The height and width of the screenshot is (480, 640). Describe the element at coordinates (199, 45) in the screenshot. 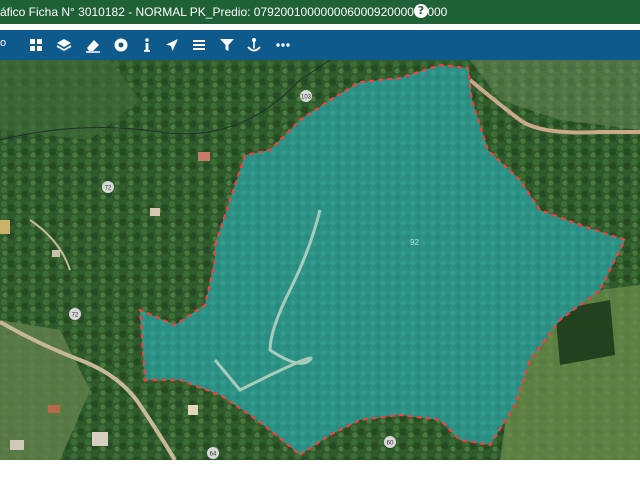

I see `menu-icon` at that location.